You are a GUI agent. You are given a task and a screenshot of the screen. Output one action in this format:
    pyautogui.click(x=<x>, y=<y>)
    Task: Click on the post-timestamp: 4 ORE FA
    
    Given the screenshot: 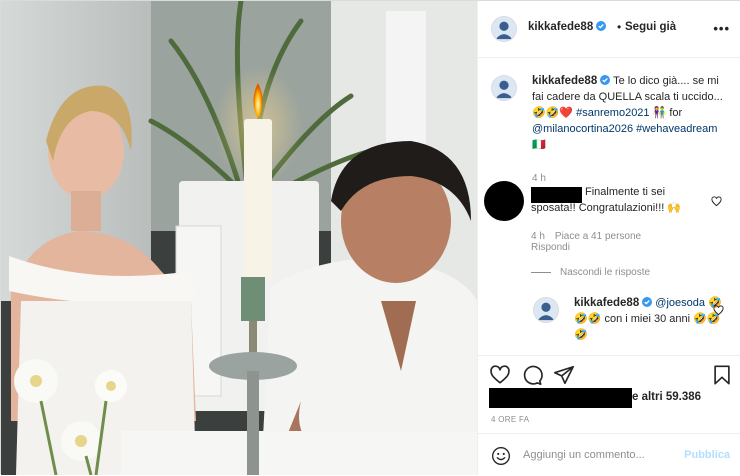 What is the action you would take?
    pyautogui.click(x=510, y=419)
    